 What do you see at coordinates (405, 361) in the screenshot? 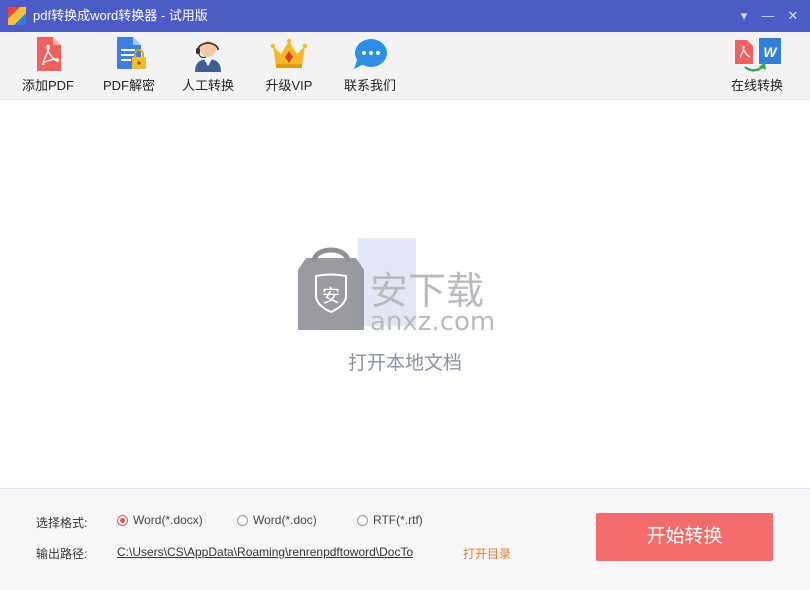
I see `open-local-document-label: 打开本地文档` at bounding box center [405, 361].